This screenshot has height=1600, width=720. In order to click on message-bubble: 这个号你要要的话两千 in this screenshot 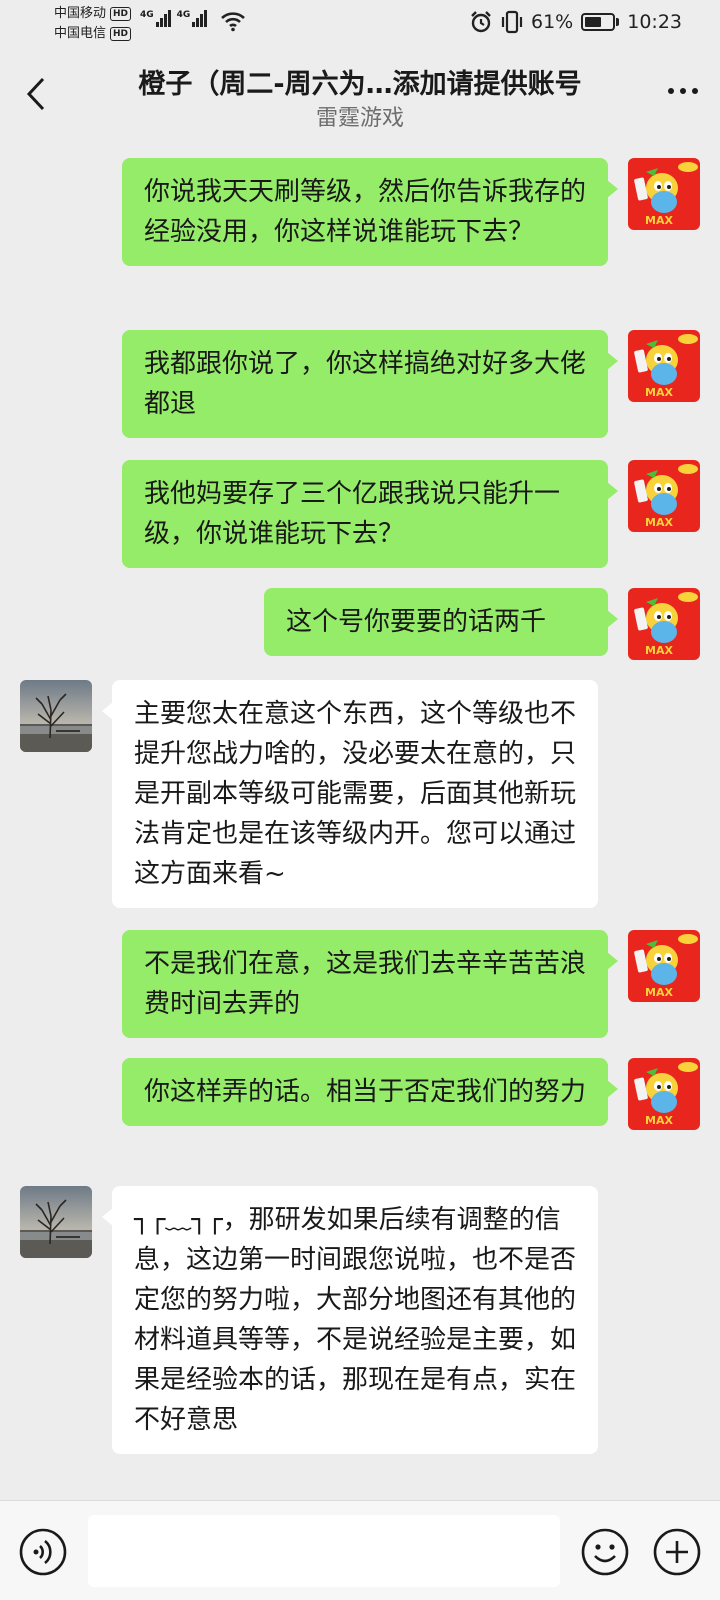, I will do `click(441, 622)`.